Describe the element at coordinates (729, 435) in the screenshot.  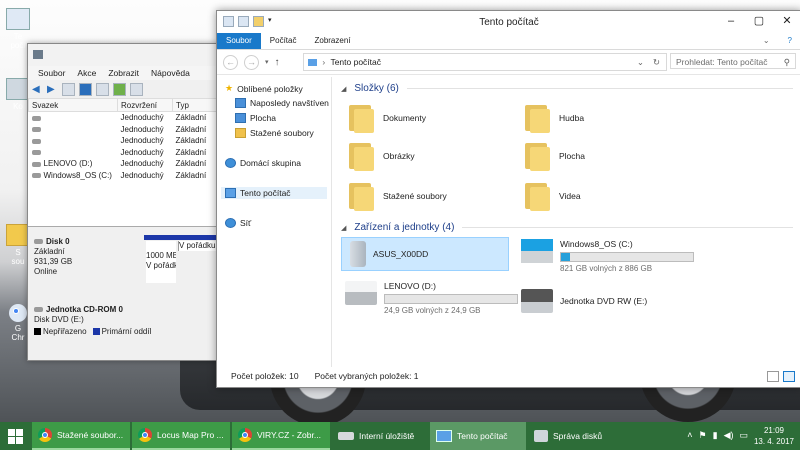
I see `volume-icon: ◀)` at that location.